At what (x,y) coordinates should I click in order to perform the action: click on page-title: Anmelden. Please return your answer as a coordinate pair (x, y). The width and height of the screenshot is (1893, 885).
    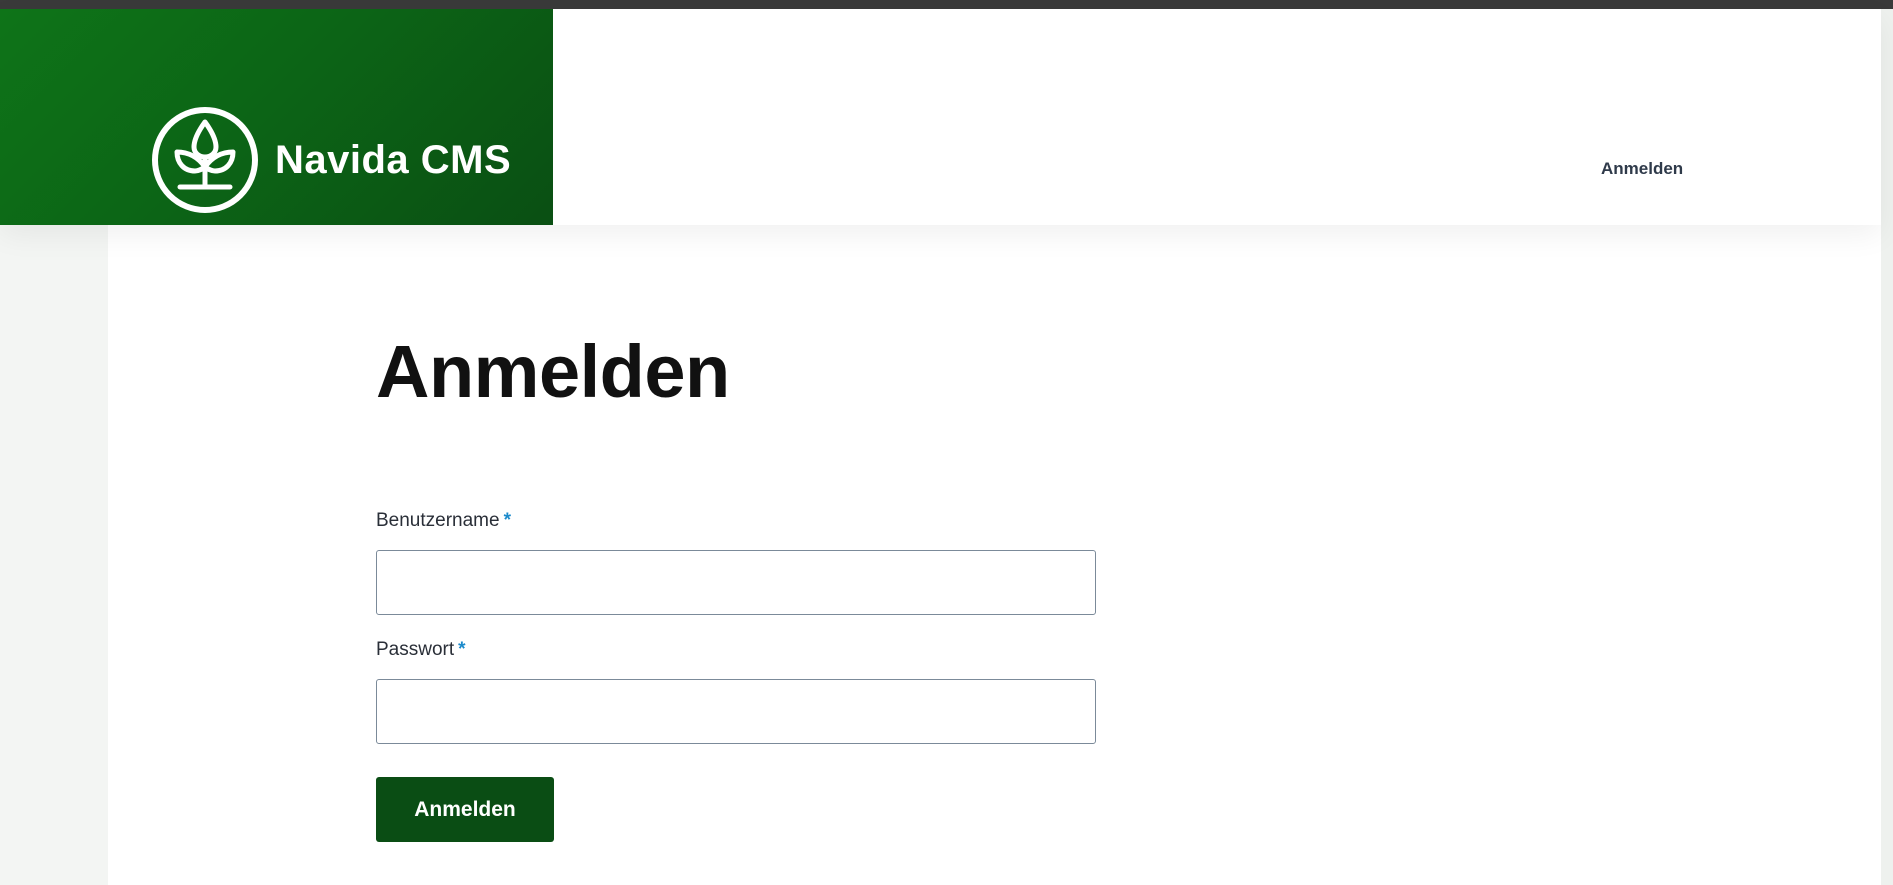
    Looking at the image, I should click on (553, 371).